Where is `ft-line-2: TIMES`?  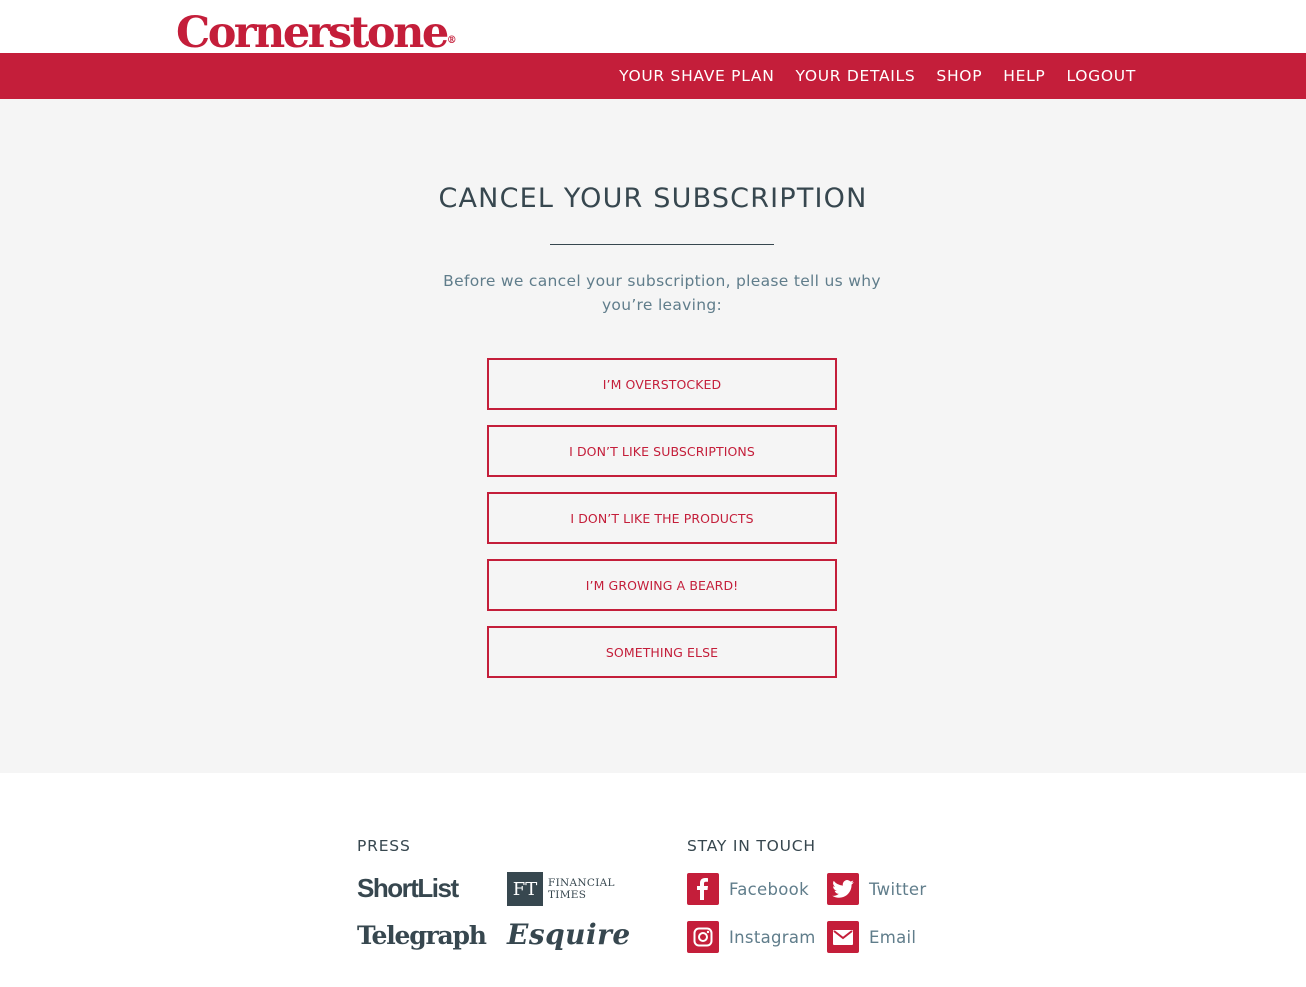 ft-line-2: TIMES is located at coordinates (567, 895).